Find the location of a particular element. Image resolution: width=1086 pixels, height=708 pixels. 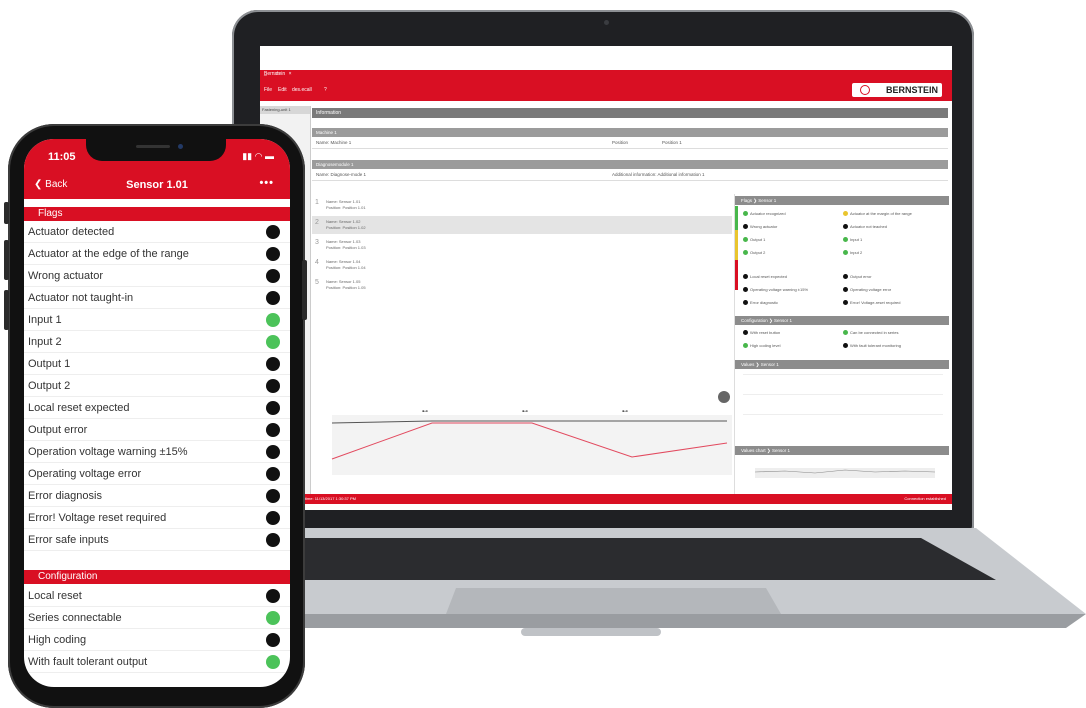

more-menu-button: ••• is located at coordinates (266, 183).